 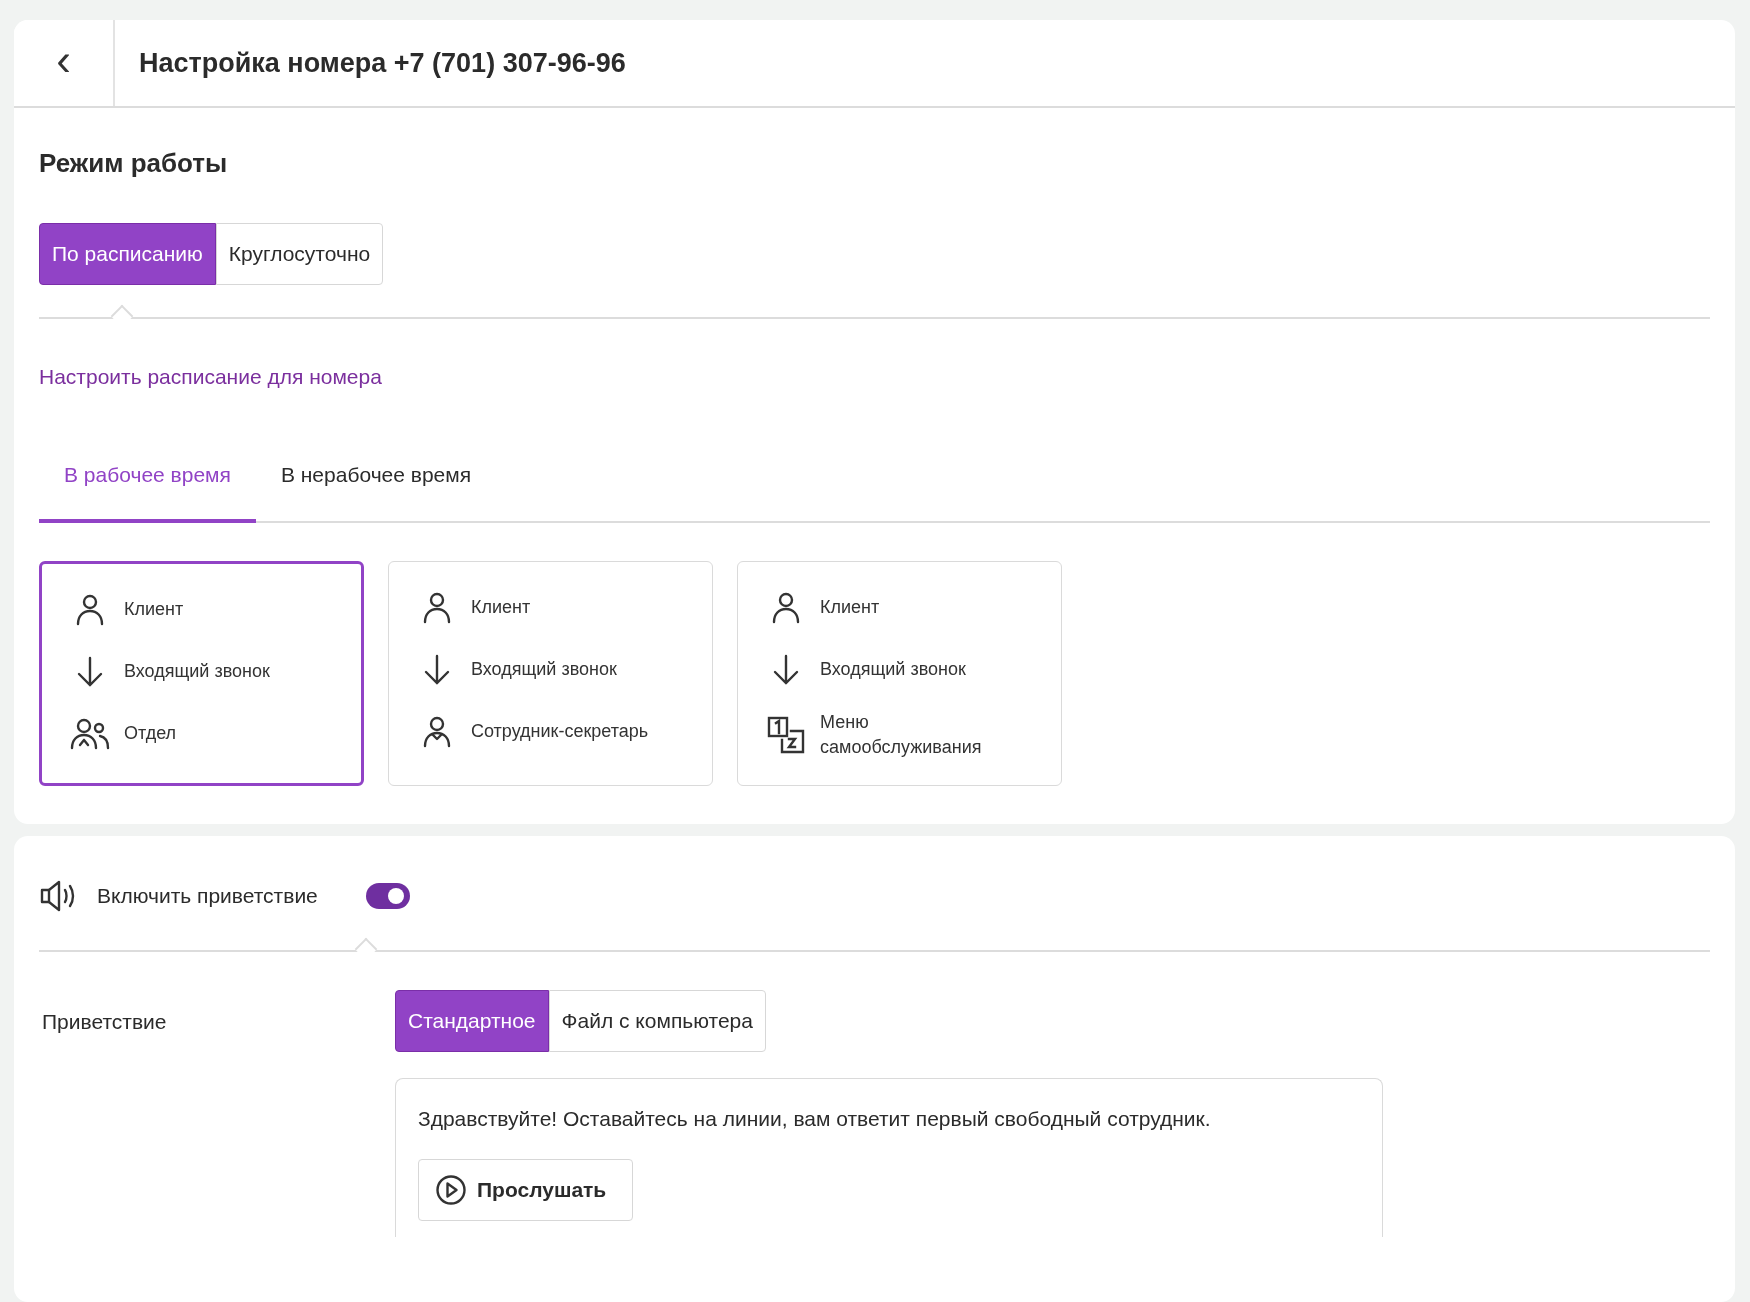 I want to click on step-label: Меню самообслуживания, so click(x=901, y=735).